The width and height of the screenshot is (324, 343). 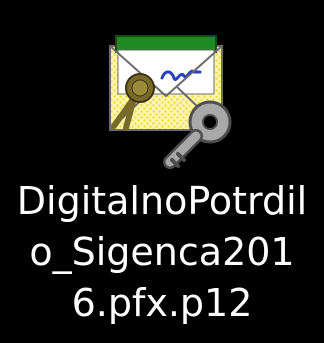 I want to click on file-name-line-3: 6.pfx.p12, so click(x=162, y=303).